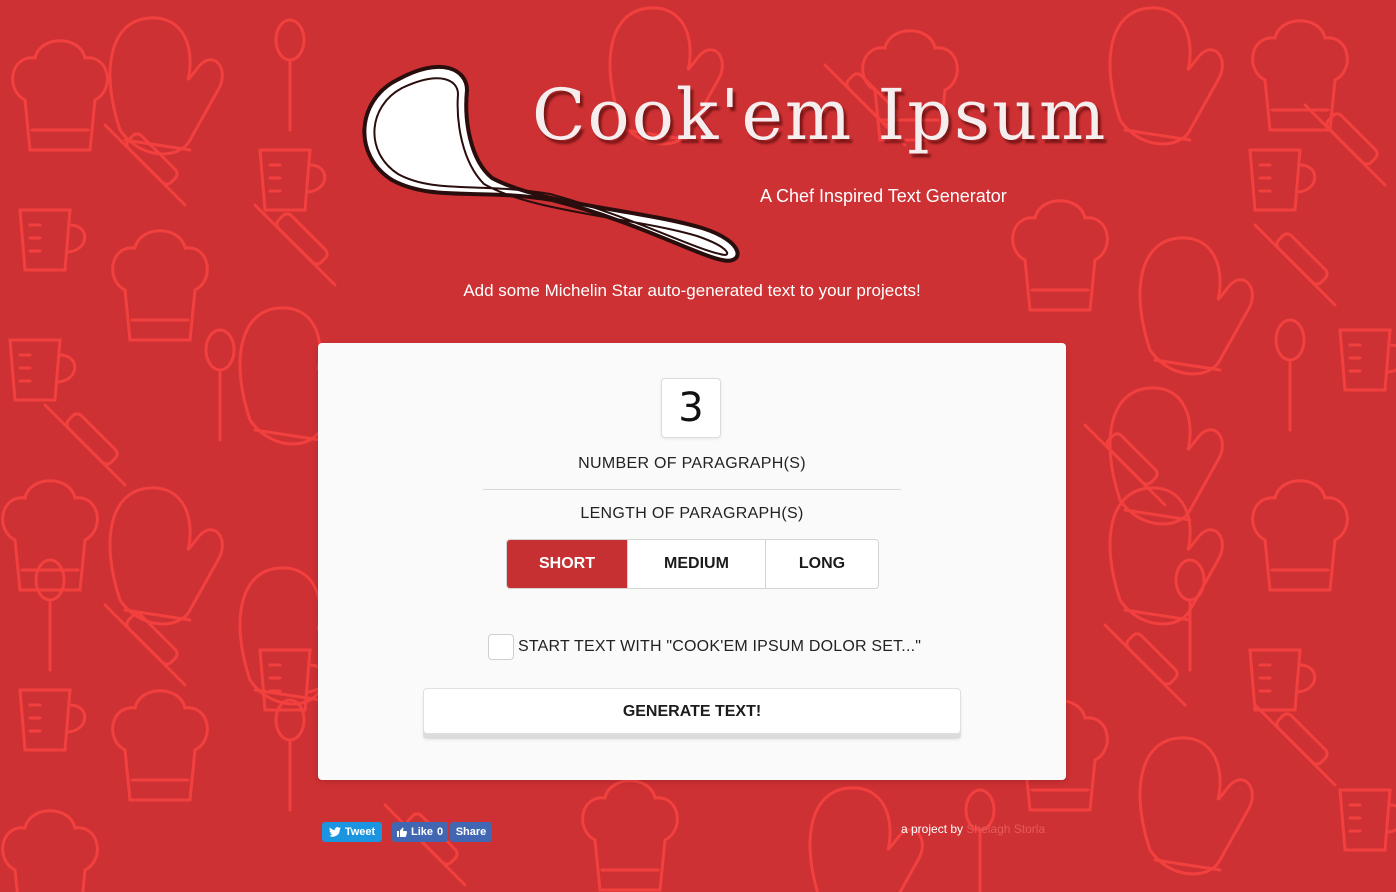 The image size is (1396, 892). Describe the element at coordinates (697, 564) in the screenshot. I see `length-medium-button: MEDIUM` at that location.